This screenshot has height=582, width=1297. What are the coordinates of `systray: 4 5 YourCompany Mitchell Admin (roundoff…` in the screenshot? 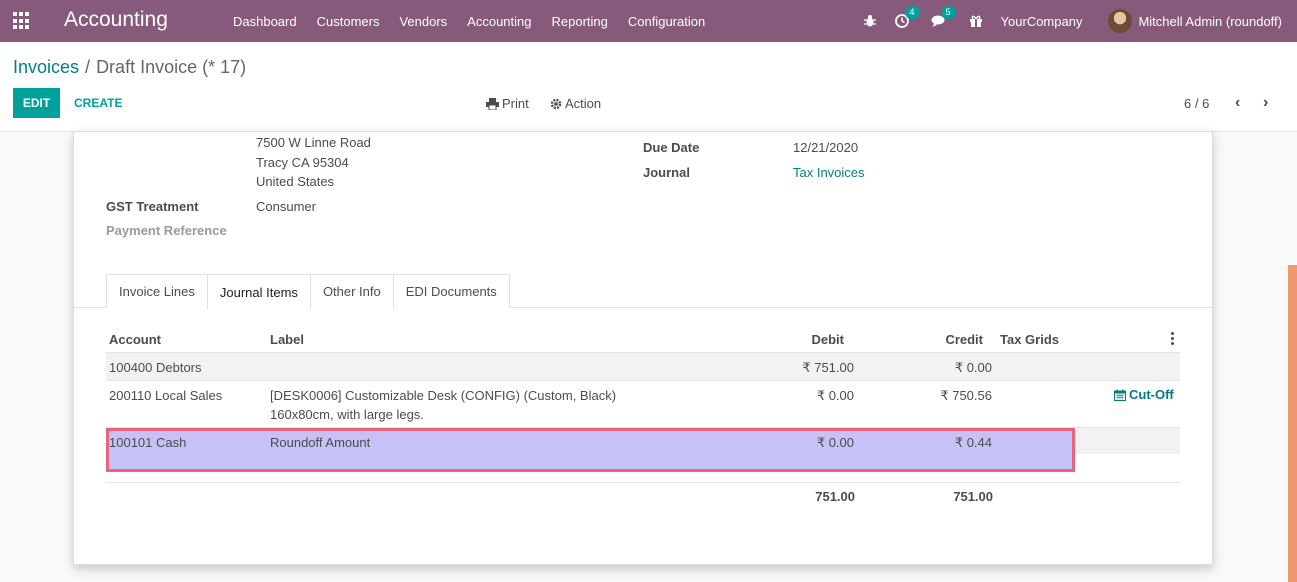 It's located at (1080, 21).